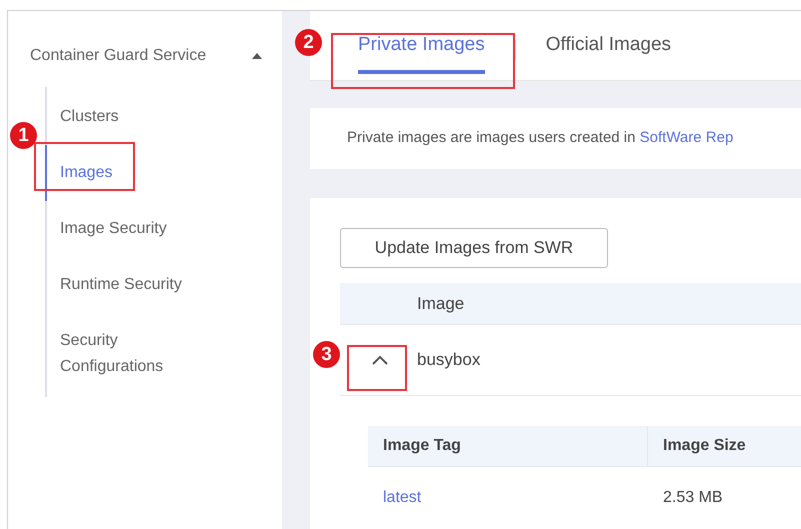  What do you see at coordinates (474, 248) in the screenshot?
I see `update-images-button: Update Images from SWR` at bounding box center [474, 248].